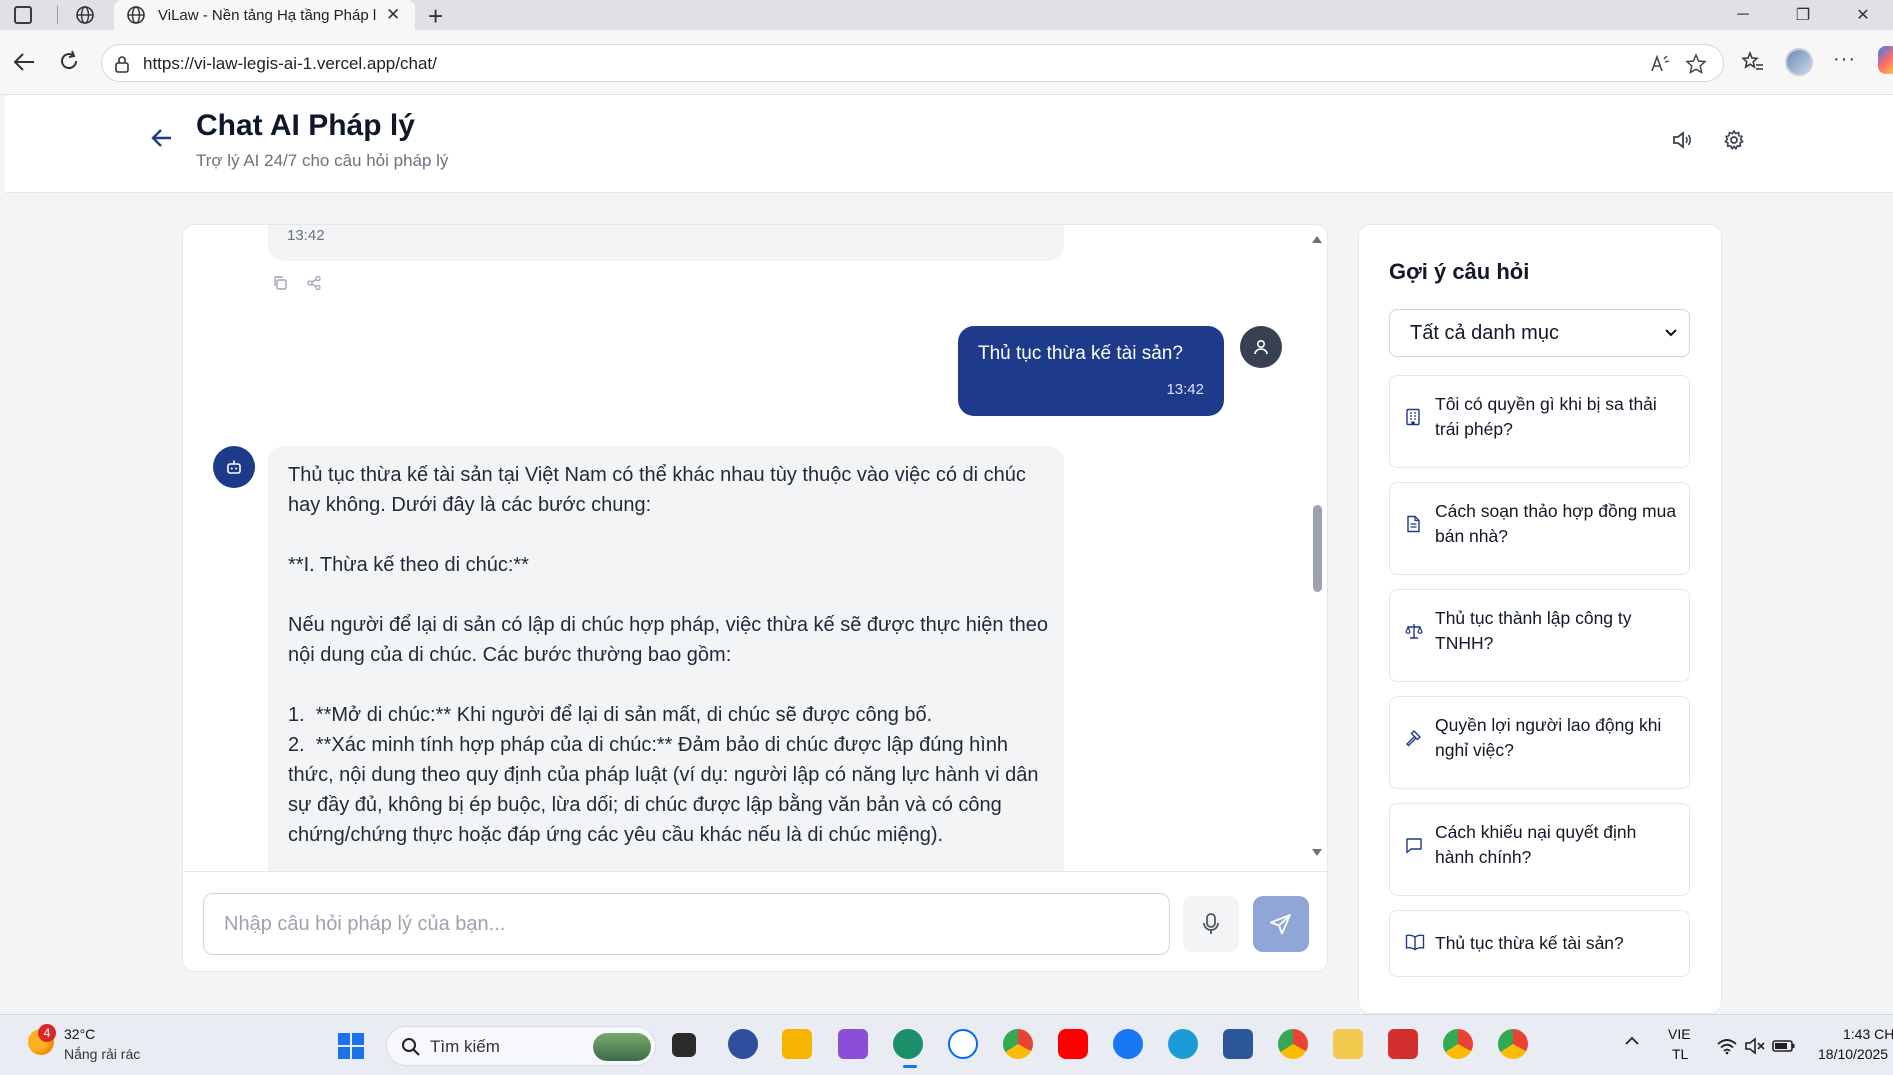  Describe the element at coordinates (1784, 1046) in the screenshot. I see `battery-icon` at that location.